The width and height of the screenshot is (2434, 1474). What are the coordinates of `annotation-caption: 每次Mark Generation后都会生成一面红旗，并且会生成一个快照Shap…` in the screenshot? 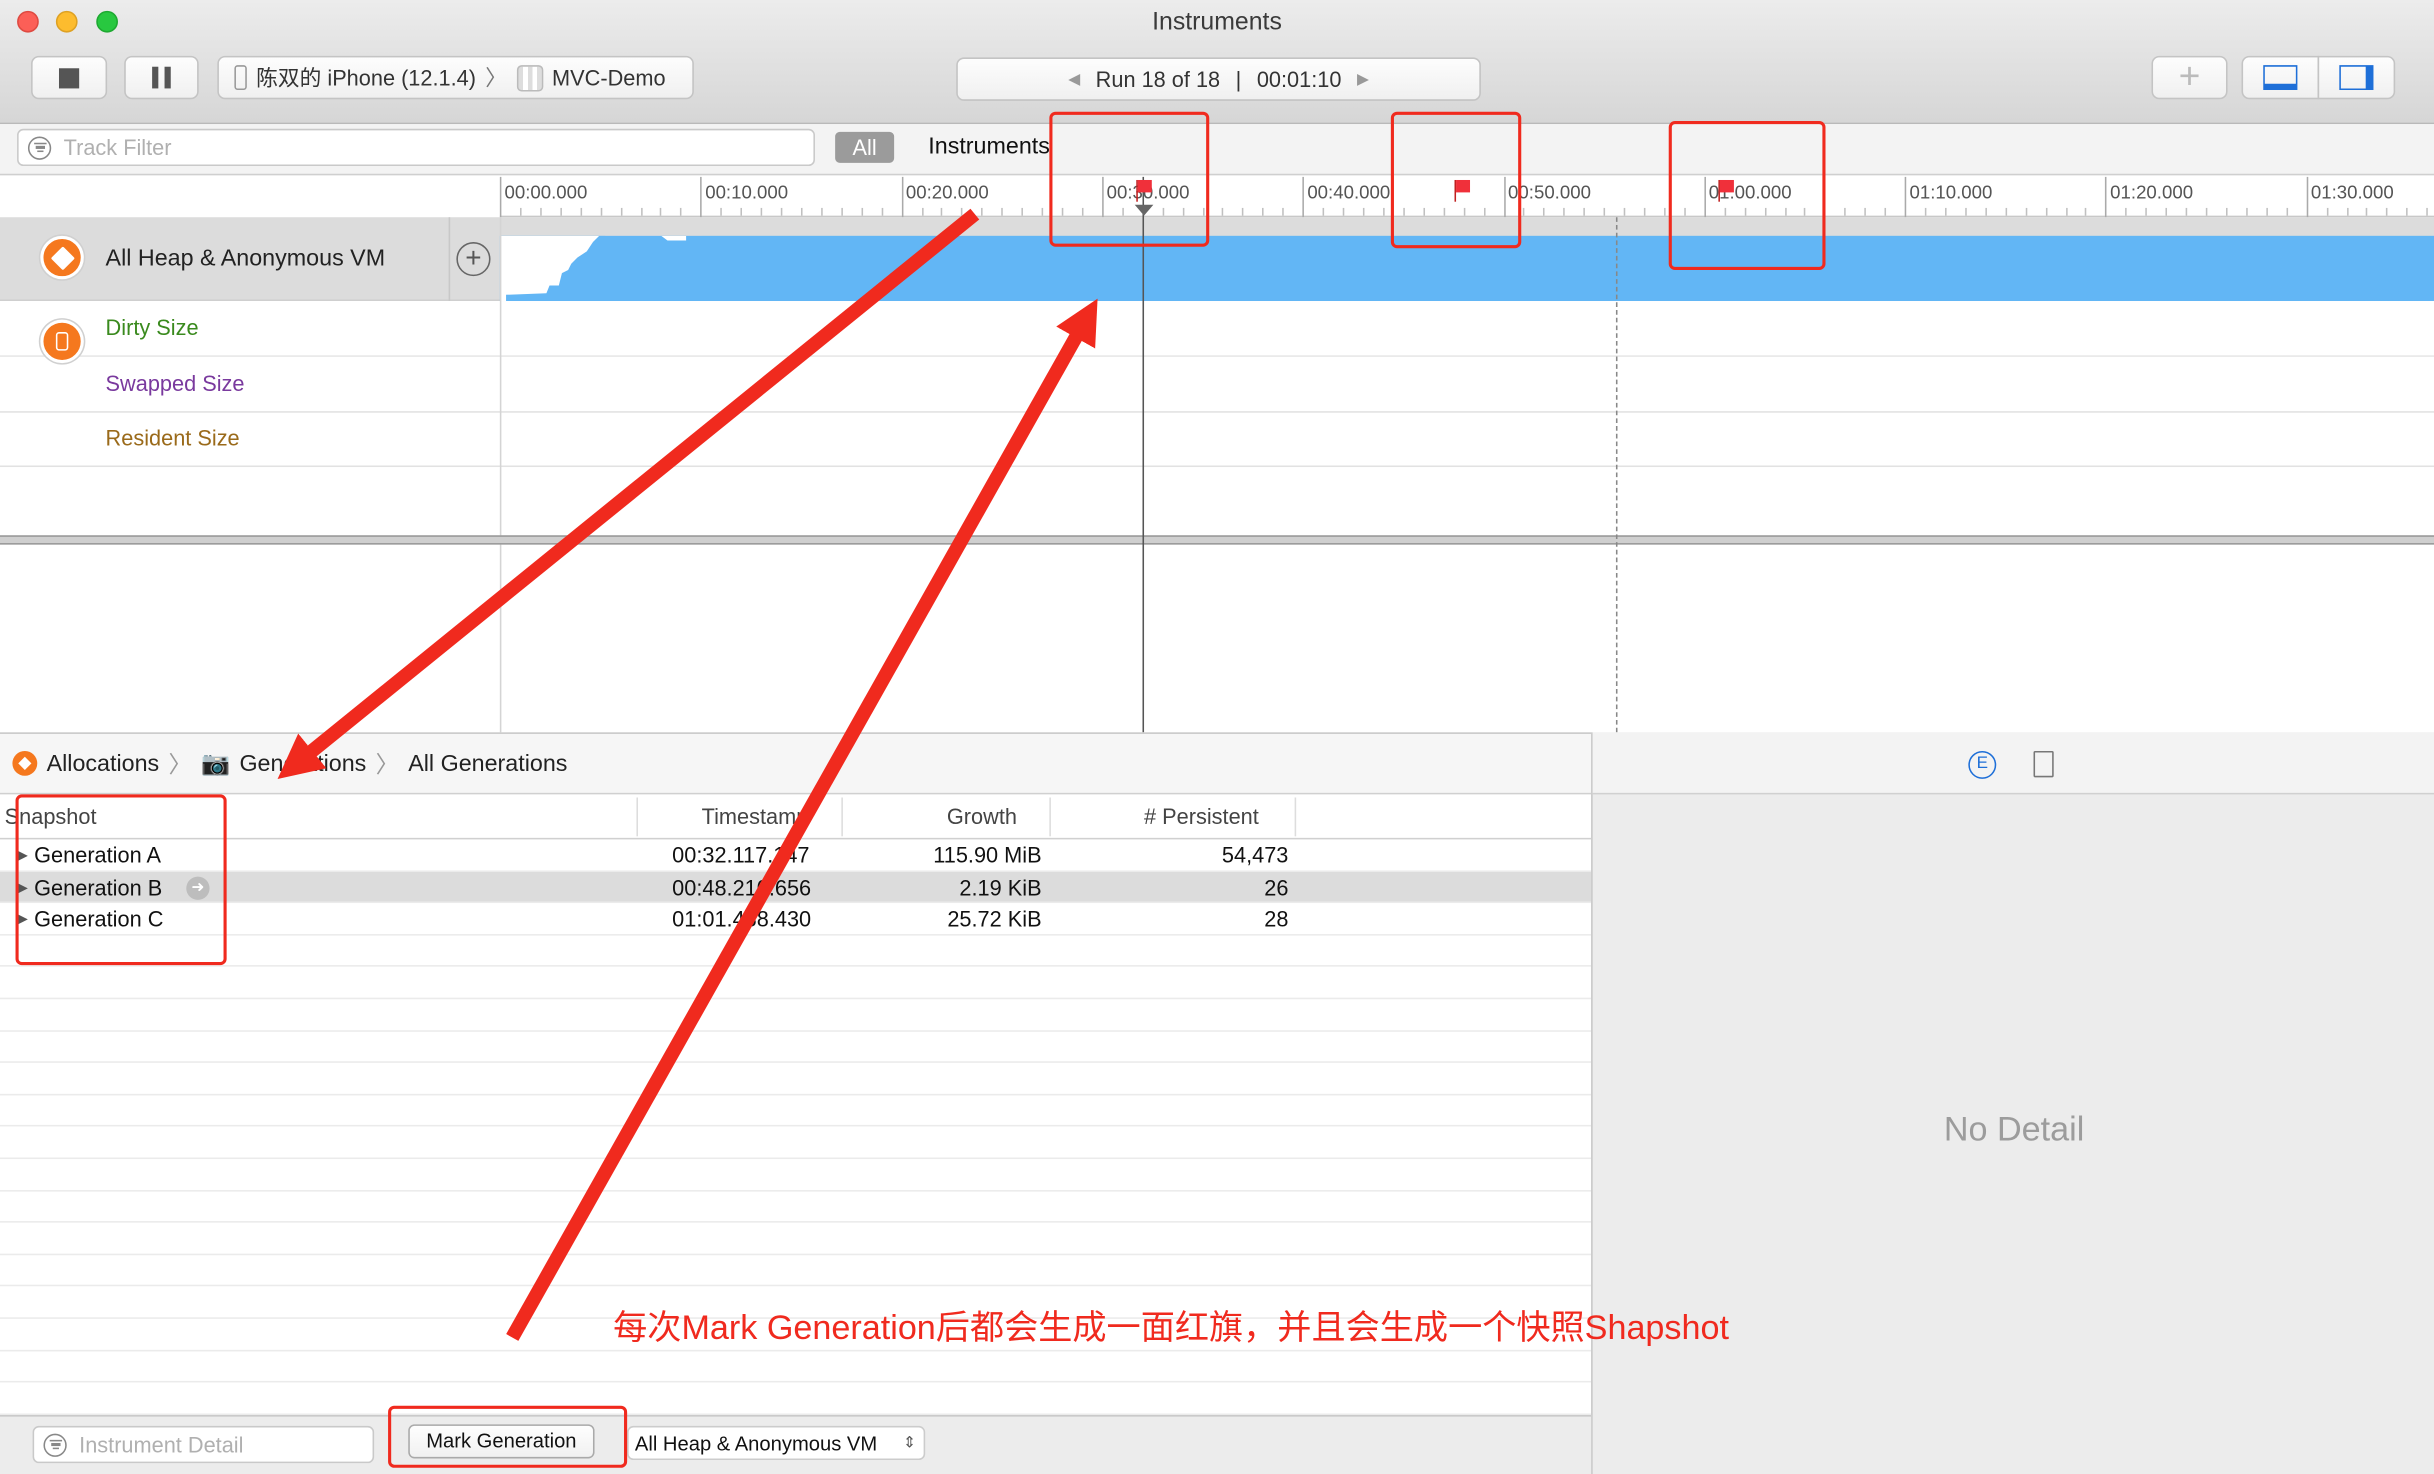 It's located at (1171, 1327).